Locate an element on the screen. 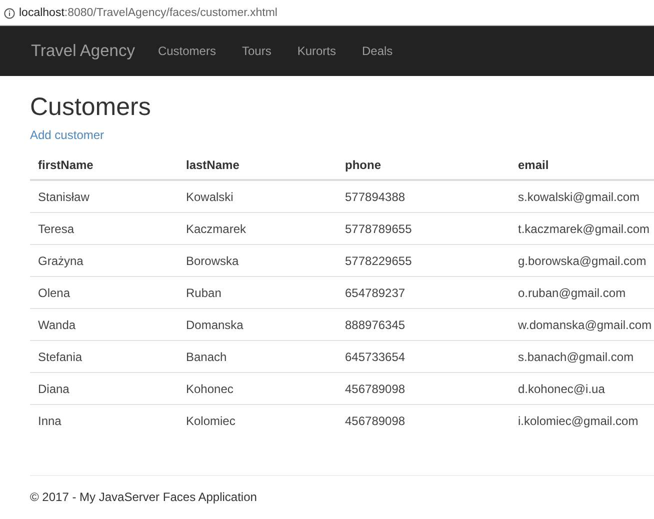  table-cell: Kaczmarek is located at coordinates (257, 228).